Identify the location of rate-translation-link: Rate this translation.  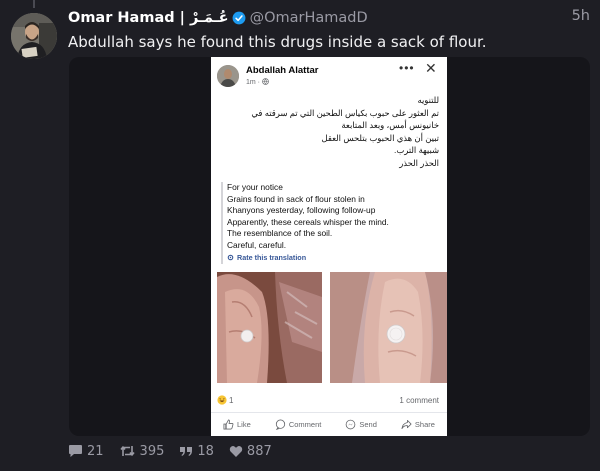
(337, 258).